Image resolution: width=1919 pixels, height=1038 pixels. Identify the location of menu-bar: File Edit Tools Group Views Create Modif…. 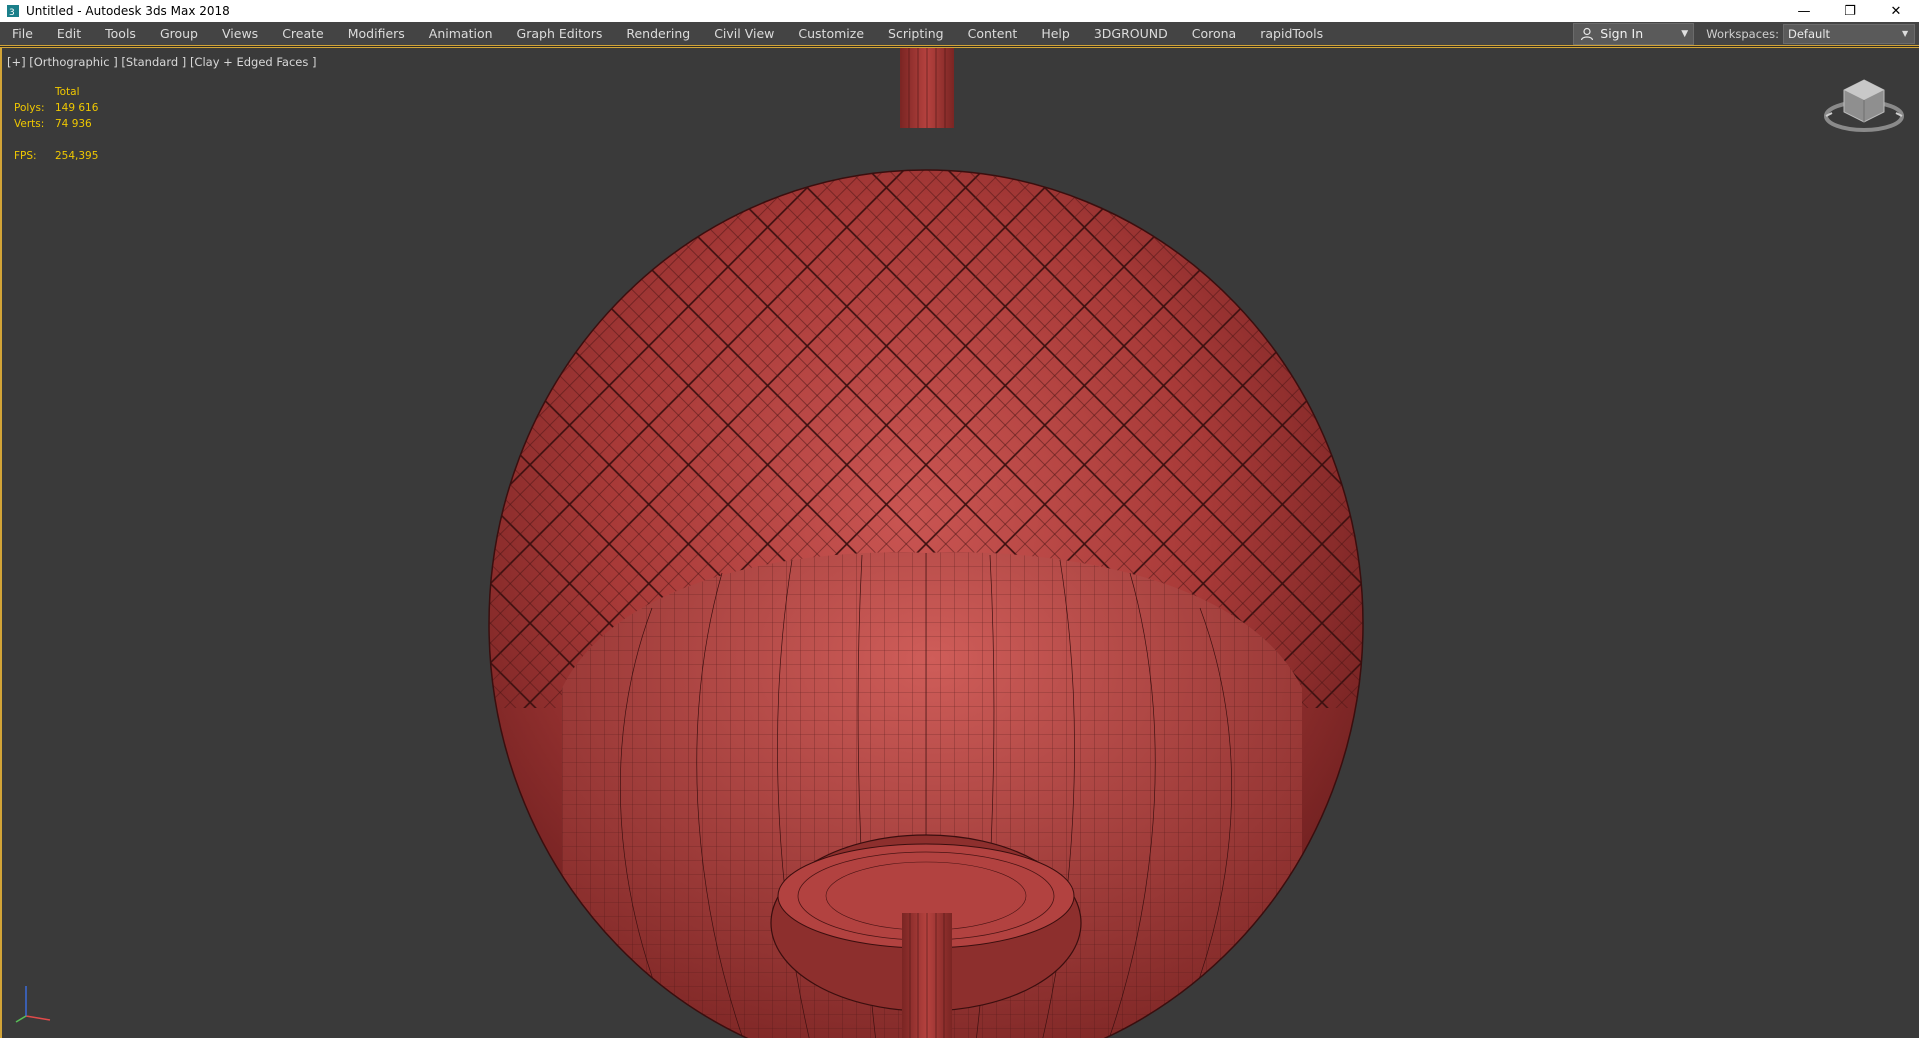
(959, 34).